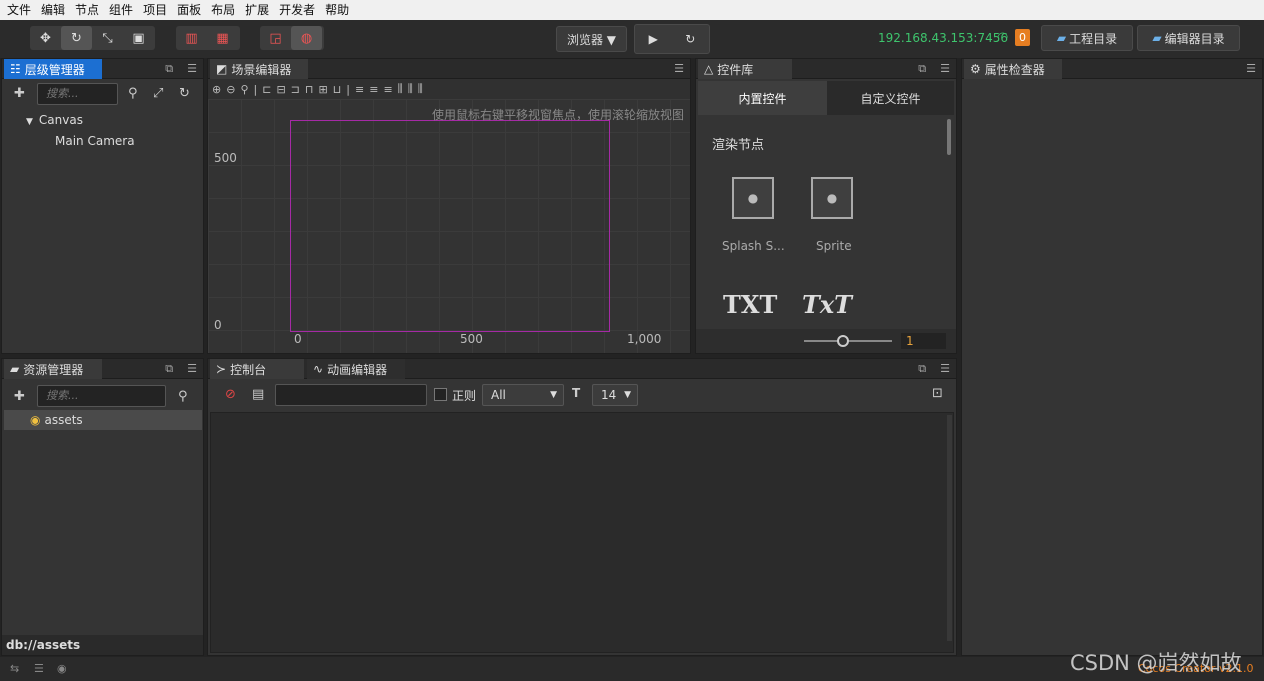 The width and height of the screenshot is (1264, 681). I want to click on sprite-icon: ●, so click(832, 198).